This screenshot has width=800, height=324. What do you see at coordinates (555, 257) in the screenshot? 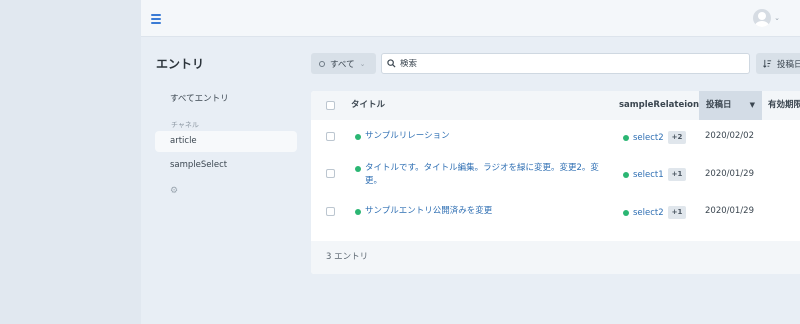
I see `table-footer: 3 エントリ` at bounding box center [555, 257].